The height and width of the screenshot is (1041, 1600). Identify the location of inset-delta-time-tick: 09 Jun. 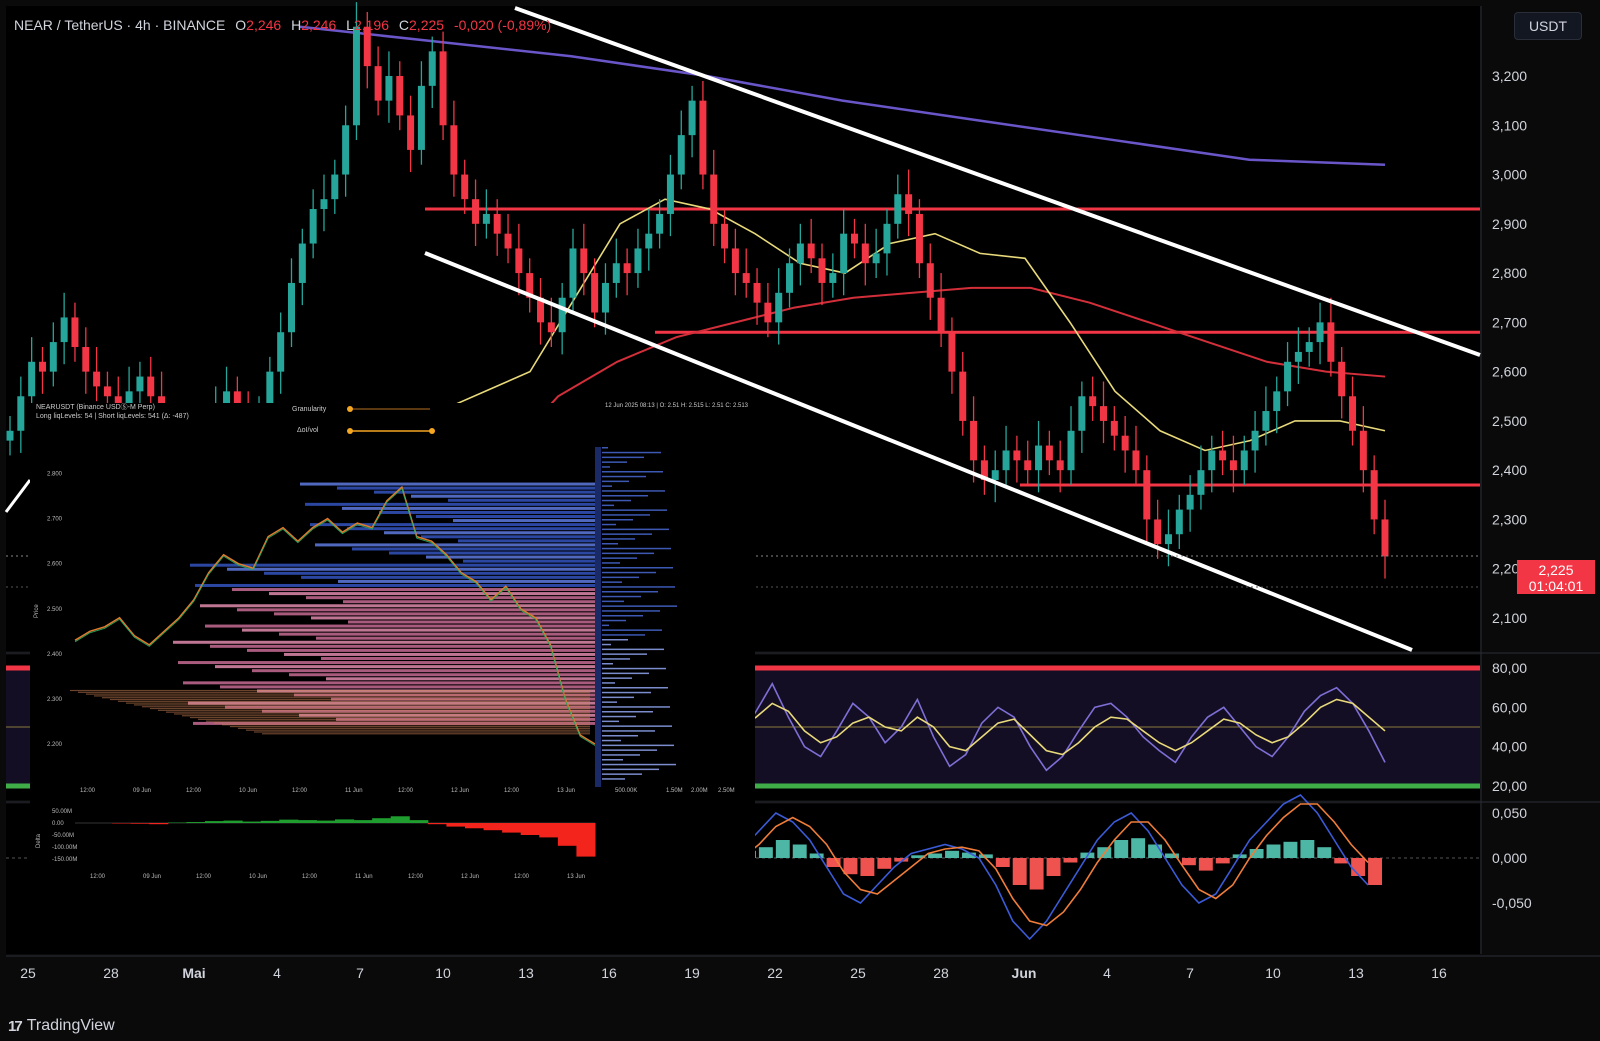
(152, 877).